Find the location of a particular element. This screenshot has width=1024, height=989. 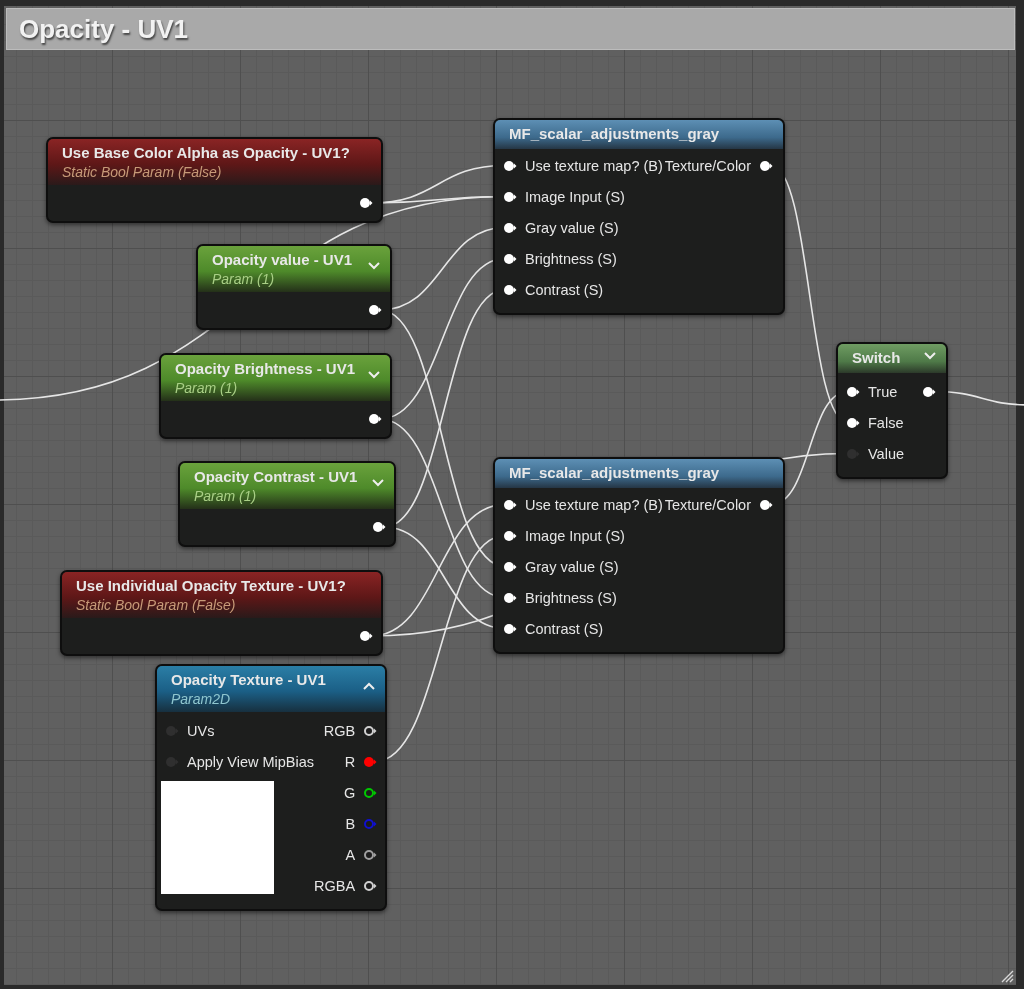

node-title: Opacity Texture - UV1 is located at coordinates (249, 679).